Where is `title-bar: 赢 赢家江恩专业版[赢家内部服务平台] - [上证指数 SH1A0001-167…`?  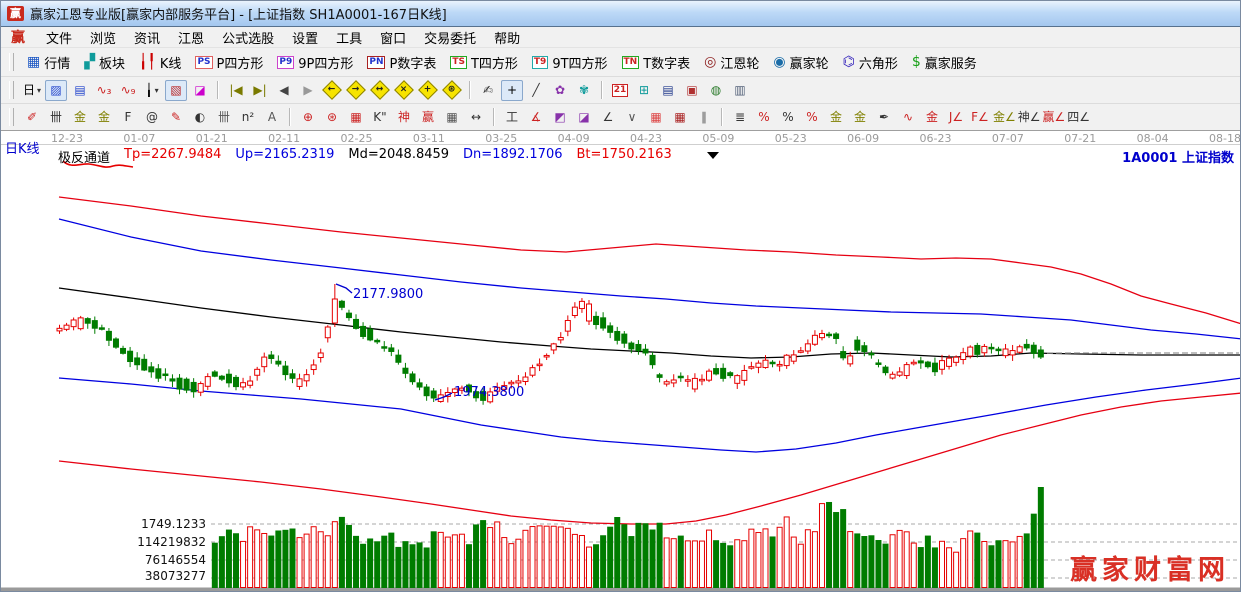
title-bar: 赢 赢家江恩专业版[赢家内部服务平台] - [上证指数 SH1A0001-167… is located at coordinates (620, 14).